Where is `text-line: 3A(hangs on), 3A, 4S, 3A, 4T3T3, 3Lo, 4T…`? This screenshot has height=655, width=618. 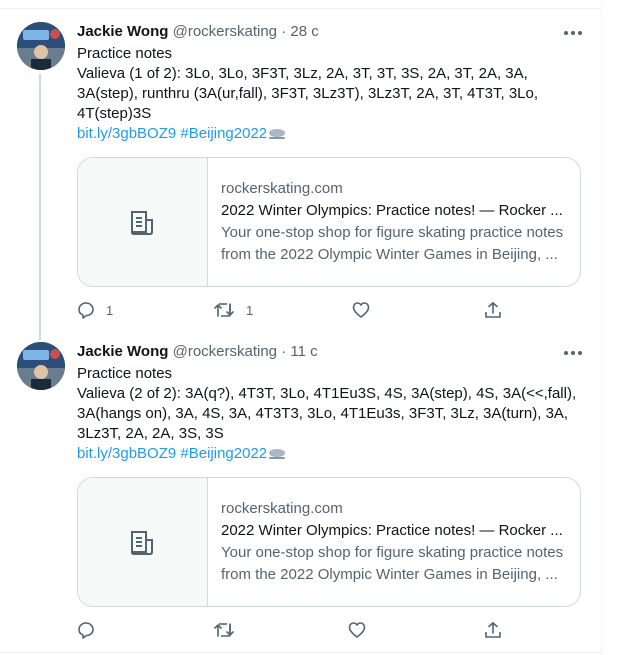
text-line: 3A(hangs on), 3A, 4S, 3A, 4T3T3, 3Lo, 4T… is located at coordinates (323, 413).